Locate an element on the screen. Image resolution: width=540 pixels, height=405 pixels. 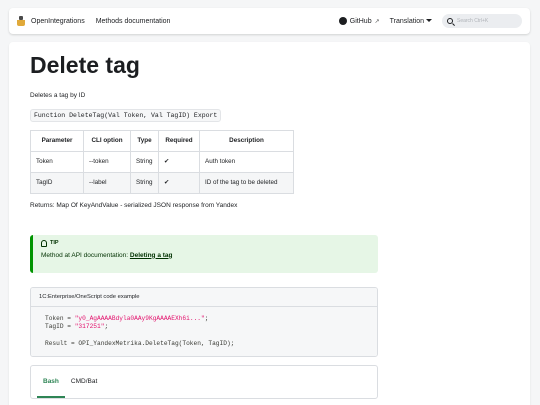
table-header: Parameter is located at coordinates (57, 140).